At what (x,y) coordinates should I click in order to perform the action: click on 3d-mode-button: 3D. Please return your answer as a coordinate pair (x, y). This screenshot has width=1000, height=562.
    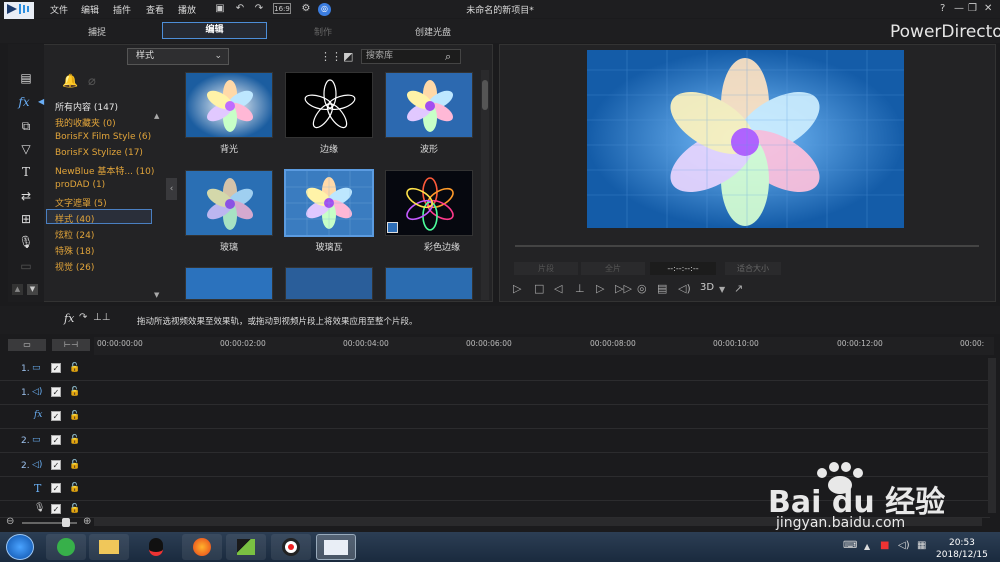
    Looking at the image, I should click on (707, 287).